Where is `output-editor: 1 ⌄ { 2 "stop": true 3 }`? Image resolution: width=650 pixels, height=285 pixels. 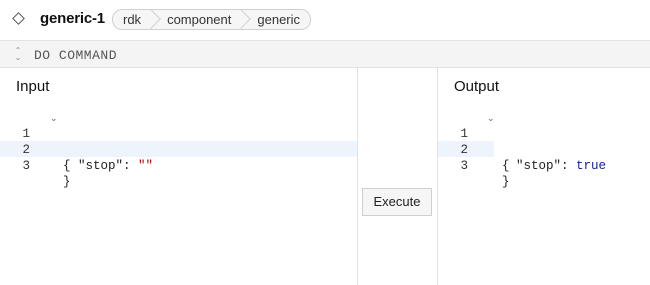
output-editor: 1 ⌄ { 2 "stop": true 3 } is located at coordinates (544, 149).